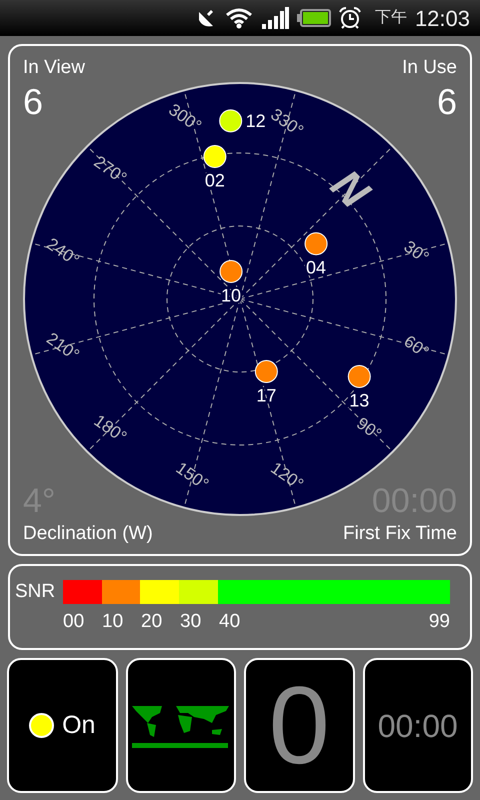 Image resolution: width=480 pixels, height=800 pixels. I want to click on snr-label: SNR, so click(35, 592).